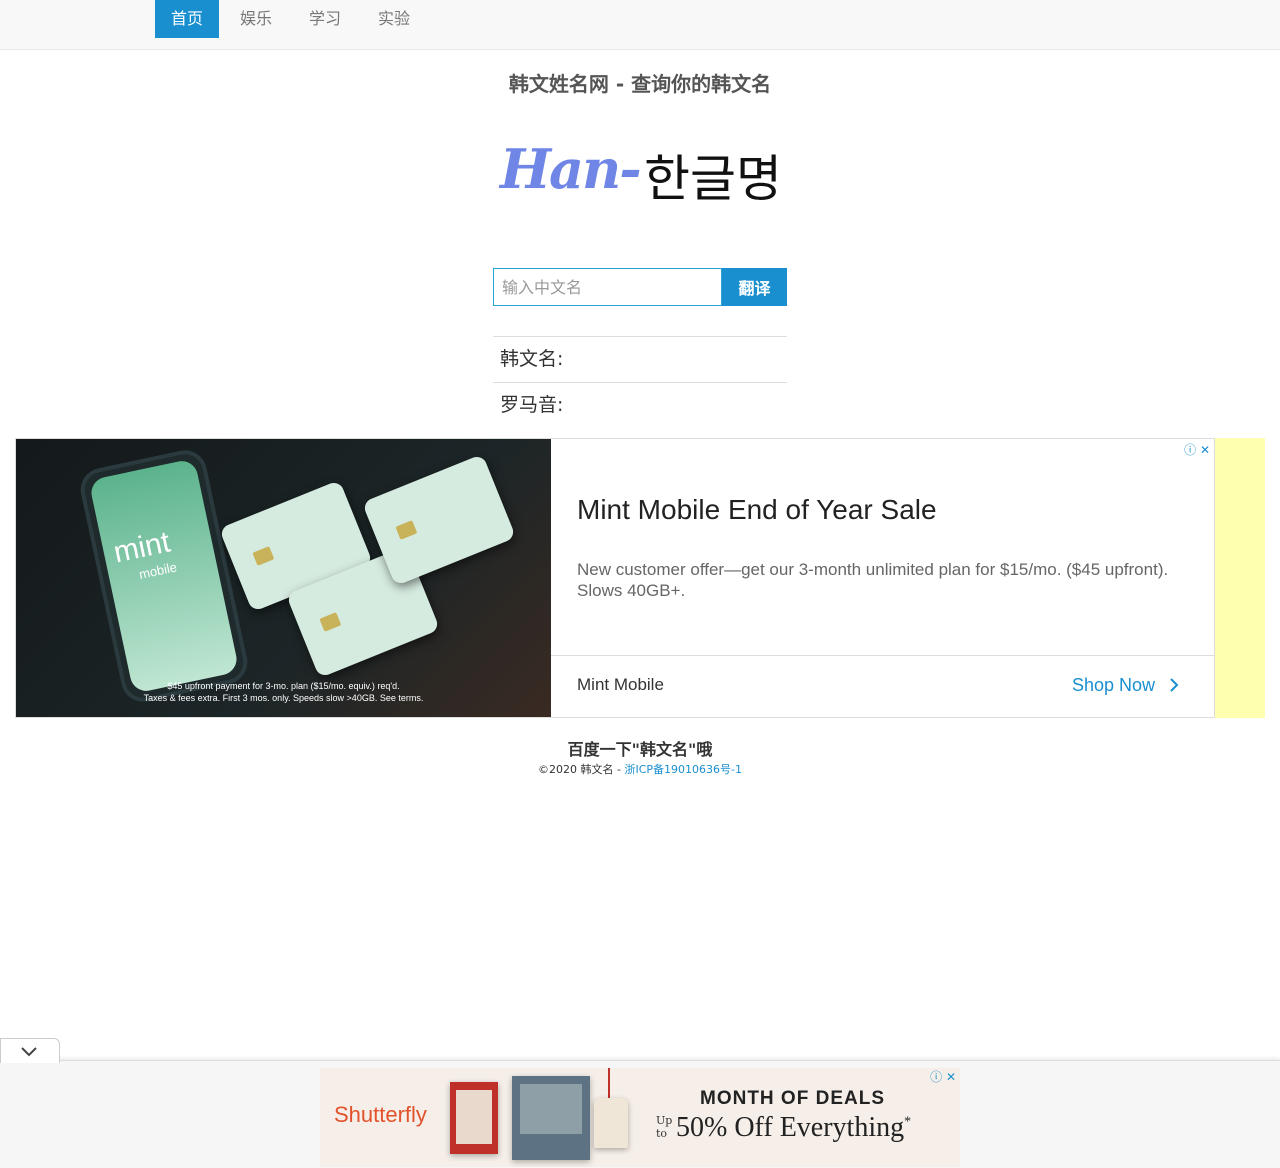 Image resolution: width=1280 pixels, height=1168 pixels. What do you see at coordinates (1114, 685) in the screenshot?
I see `shop-now-label: Shop Now` at bounding box center [1114, 685].